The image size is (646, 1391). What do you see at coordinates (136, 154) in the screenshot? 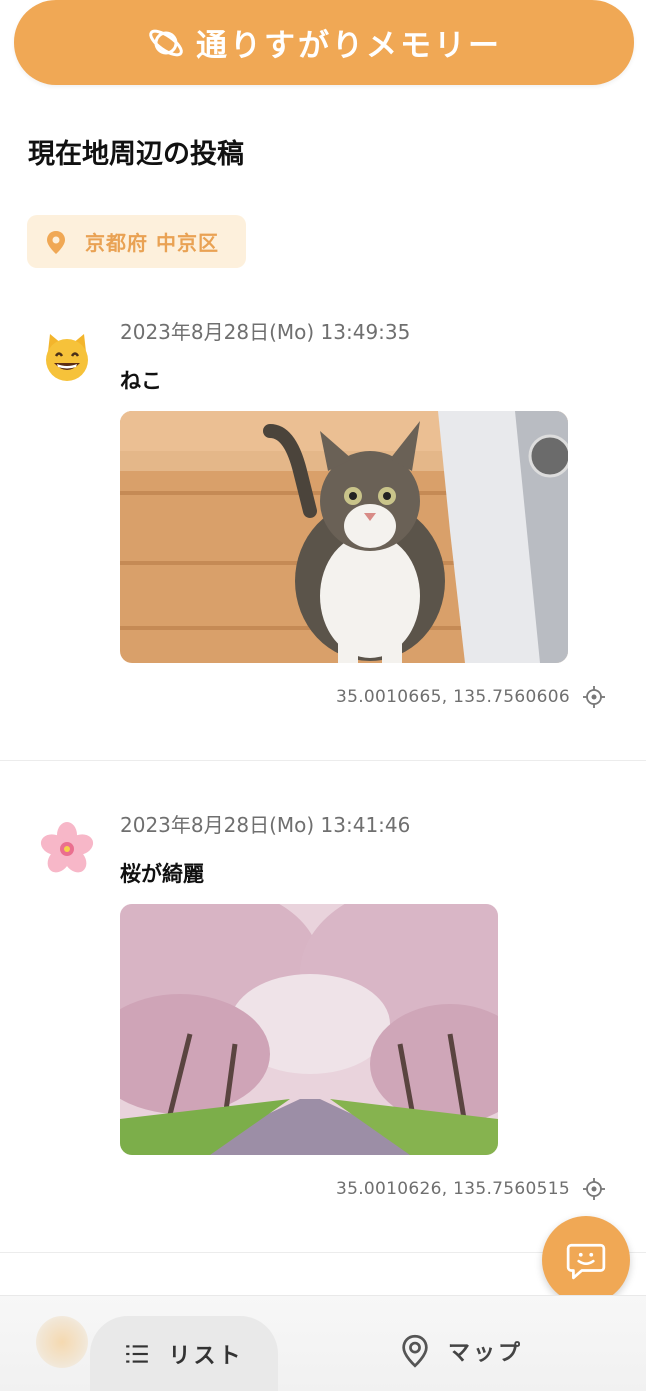
I see `page-title: 現在地周辺の投稿` at bounding box center [136, 154].